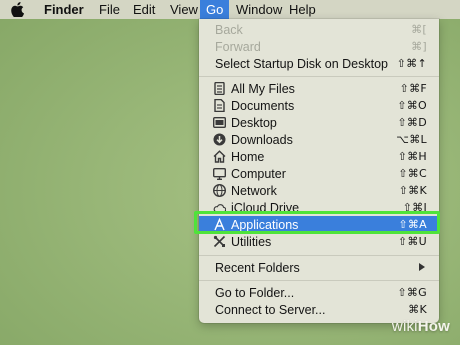  Describe the element at coordinates (319, 292) in the screenshot. I see `menu-item-go-to-folder: Go to Folder... ⇧⌘G` at that location.